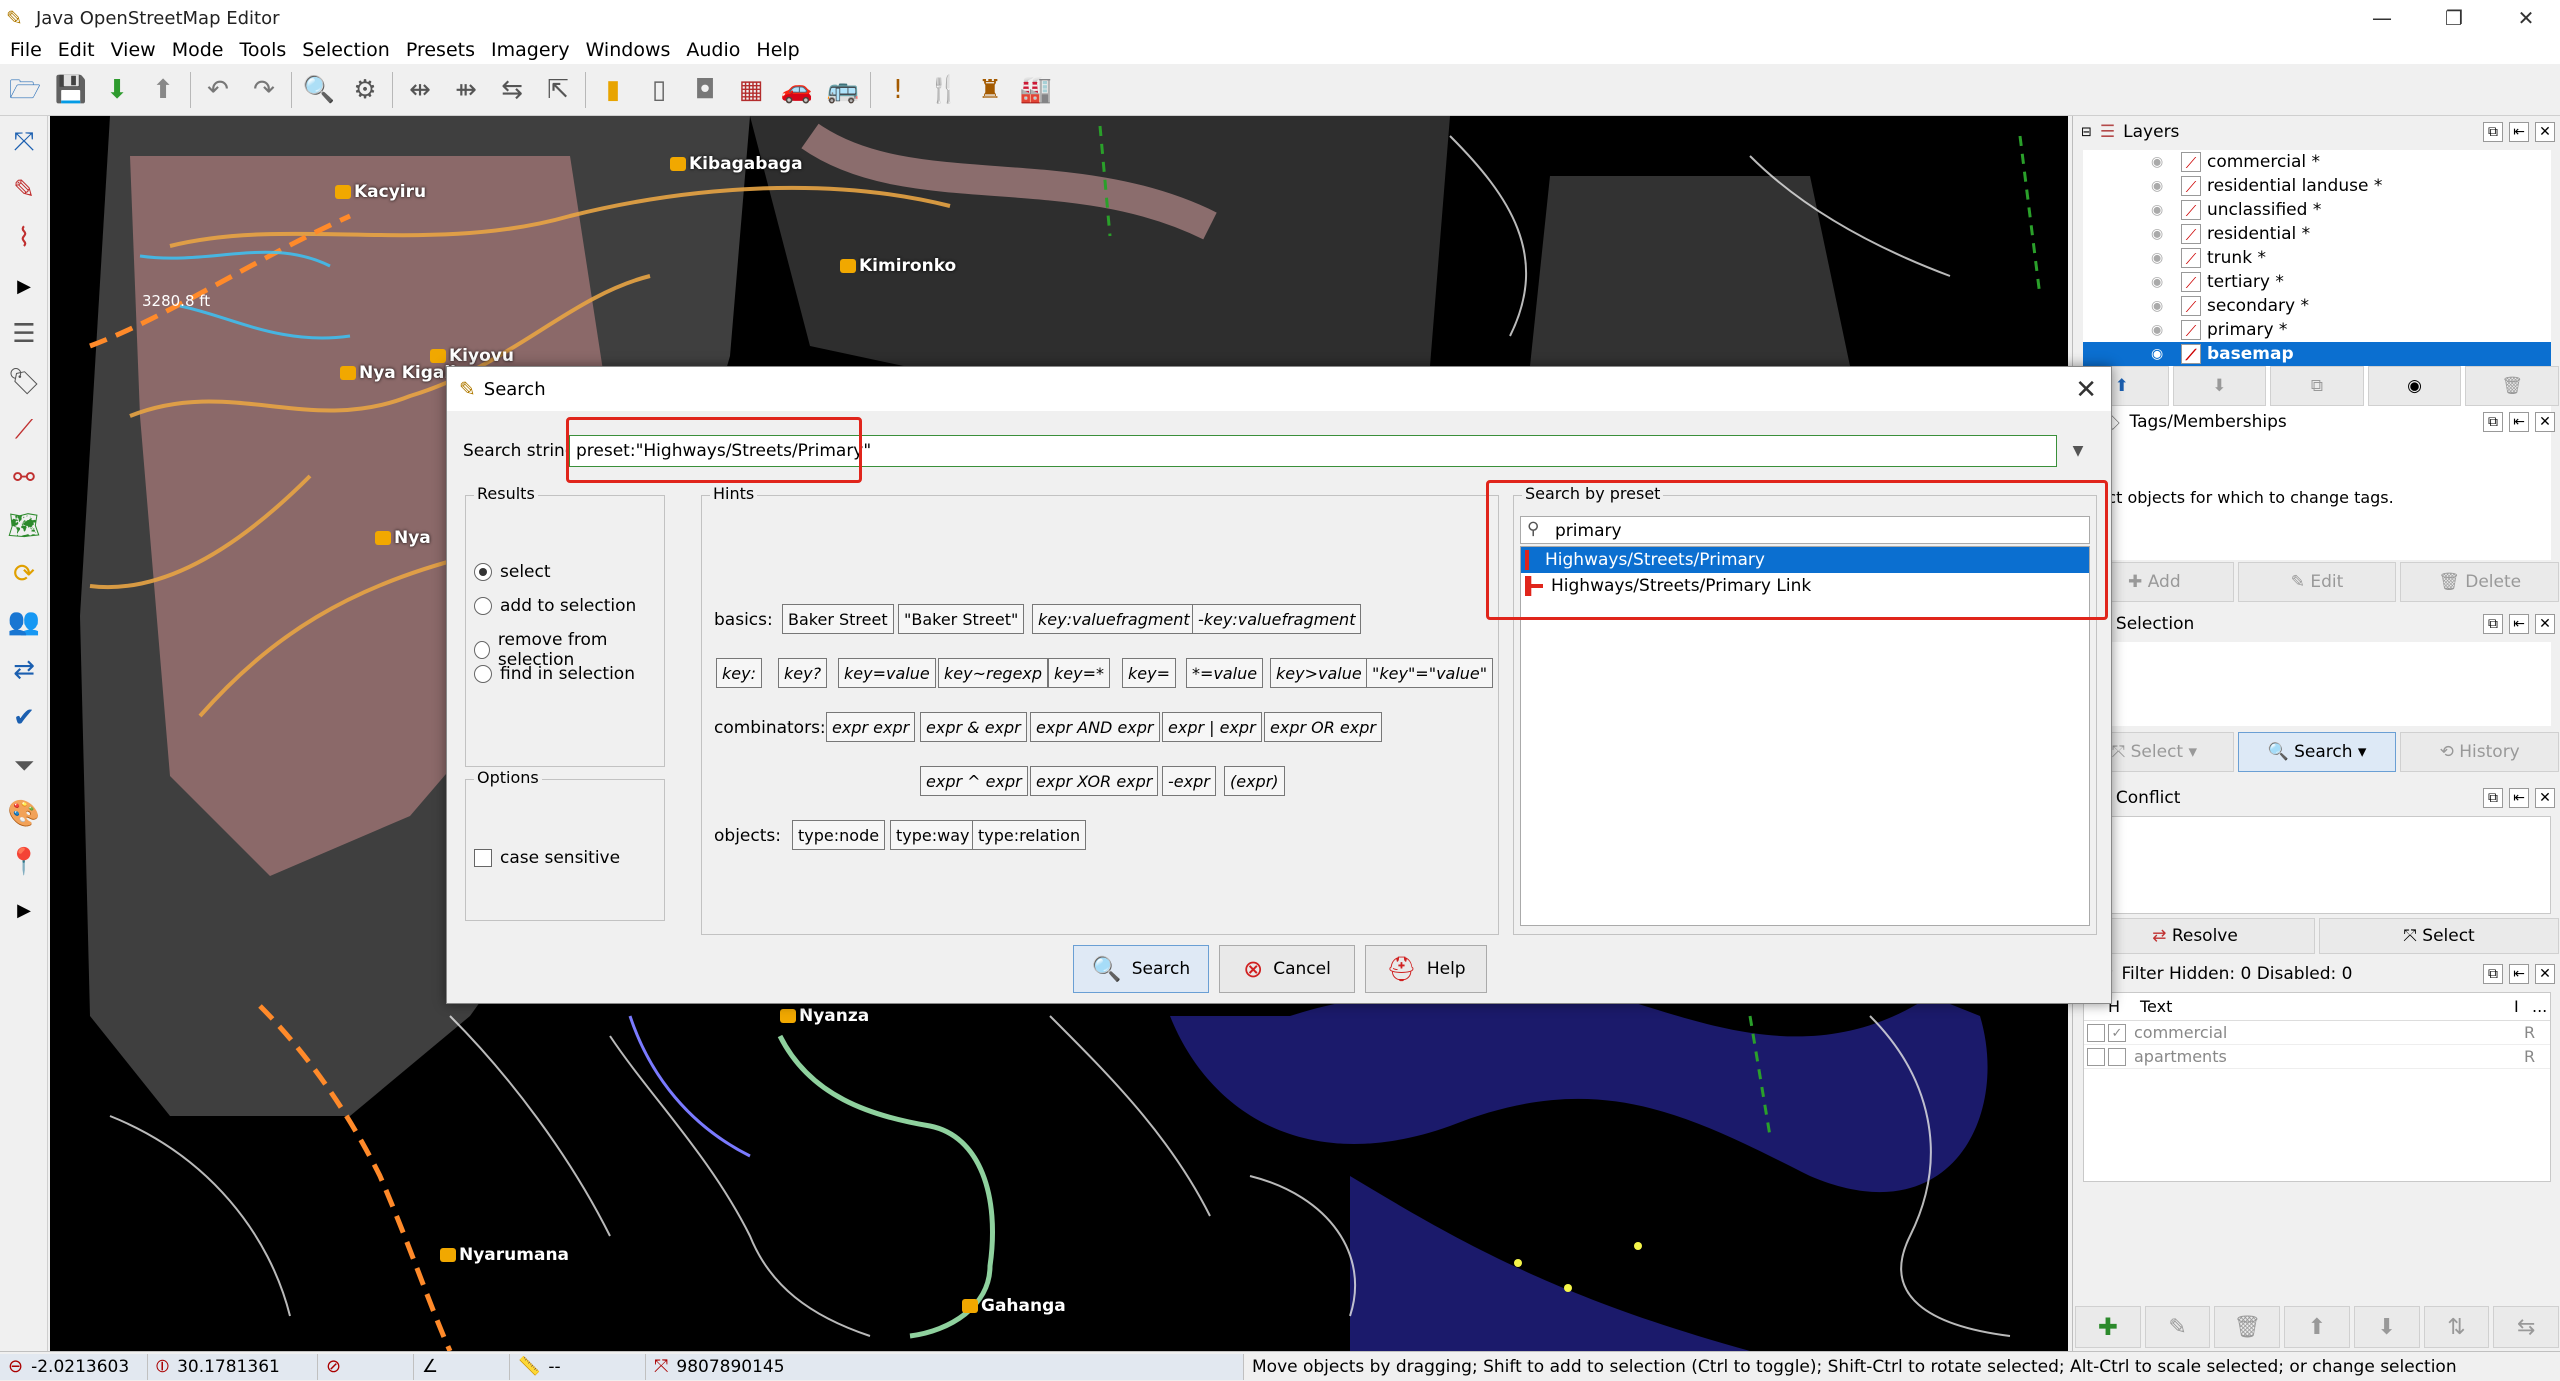  What do you see at coordinates (2317, 1327) in the screenshot?
I see `filter-up-icon: ⬆` at bounding box center [2317, 1327].